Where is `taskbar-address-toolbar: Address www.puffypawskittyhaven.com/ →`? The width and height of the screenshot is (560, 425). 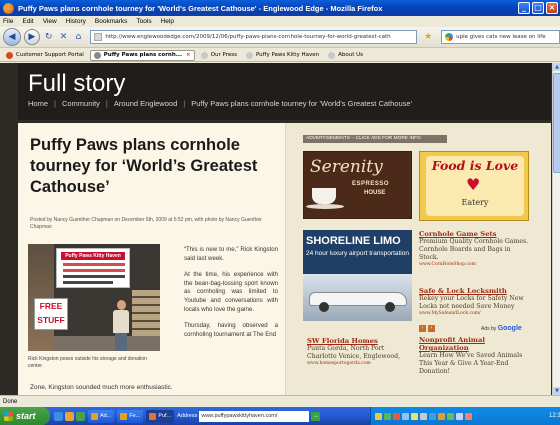
taskbar-address-toolbar: Address www.puffypawskittyhaven.com/ → is located at coordinates (249, 416).